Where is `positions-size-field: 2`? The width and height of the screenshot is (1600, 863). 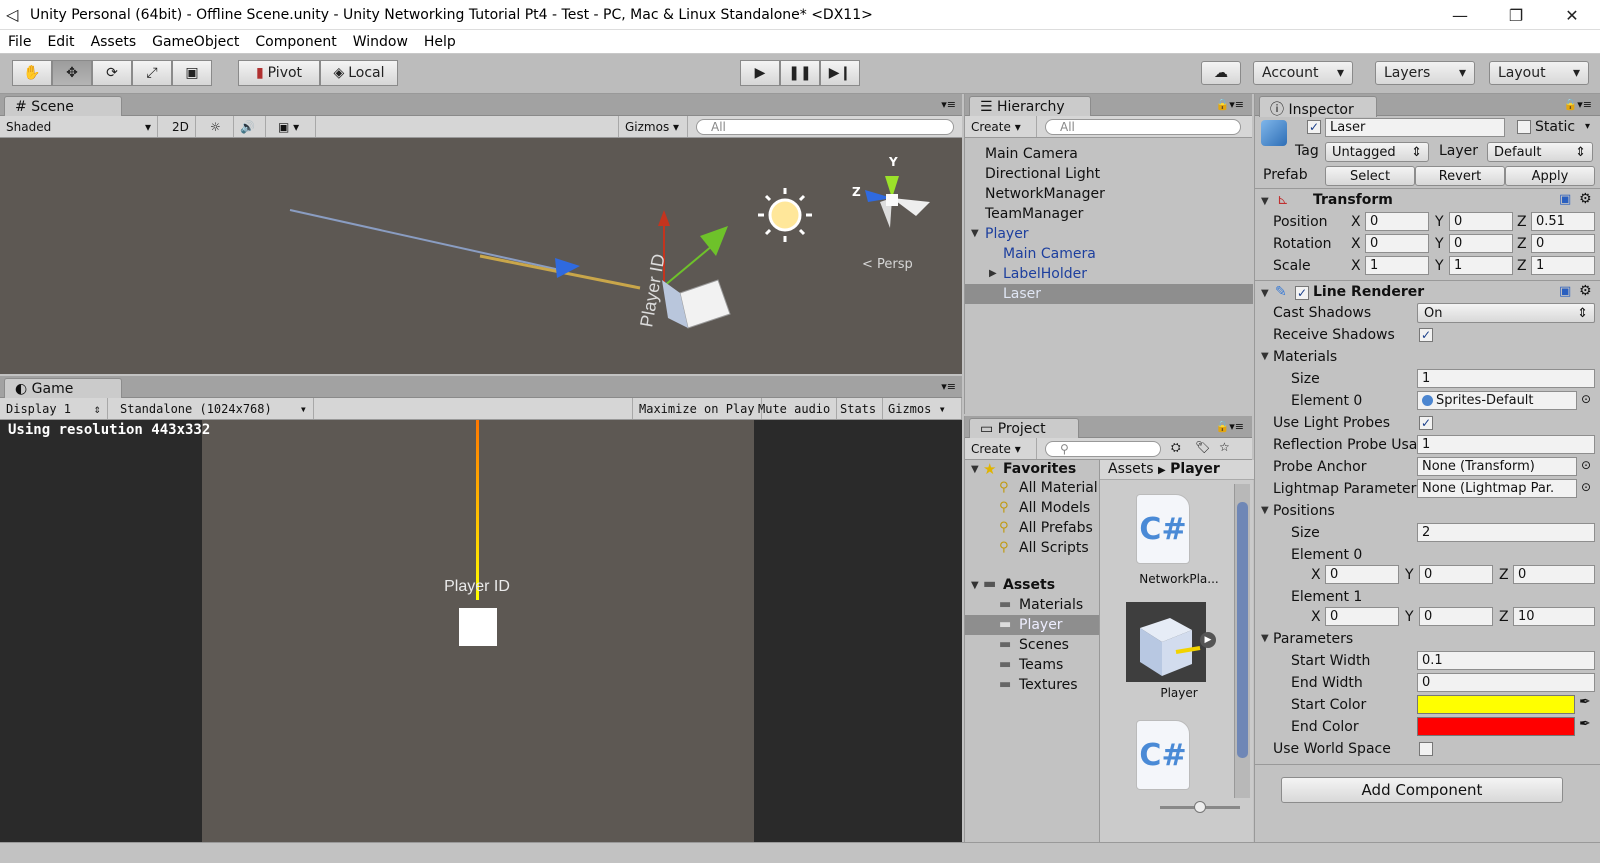 positions-size-field: 2 is located at coordinates (1506, 532).